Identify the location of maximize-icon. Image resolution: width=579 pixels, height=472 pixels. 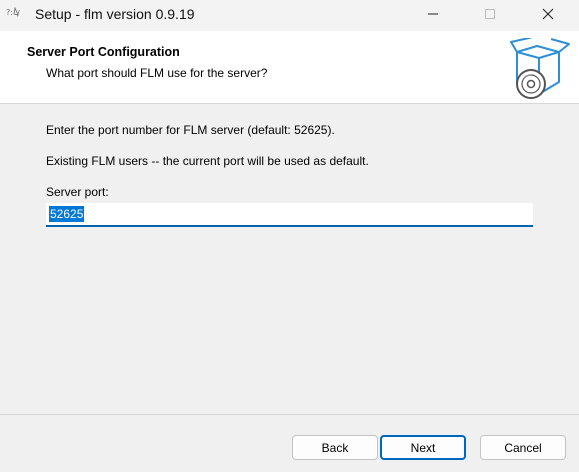
(490, 15).